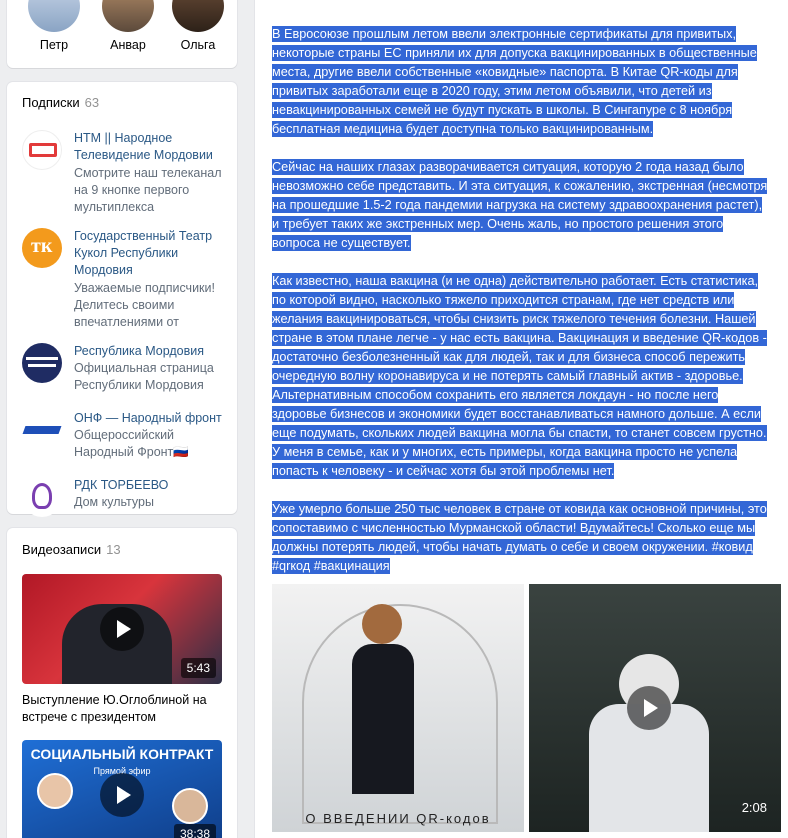 The image size is (788, 838). I want to click on friend-item: Петр, so click(54, 26).